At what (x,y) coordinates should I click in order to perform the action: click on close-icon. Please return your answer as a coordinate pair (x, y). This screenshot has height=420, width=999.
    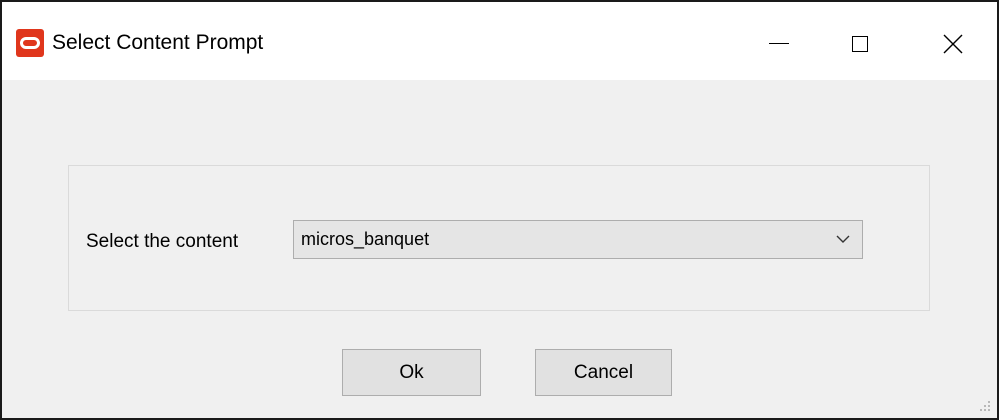
    Looking at the image, I should click on (953, 44).